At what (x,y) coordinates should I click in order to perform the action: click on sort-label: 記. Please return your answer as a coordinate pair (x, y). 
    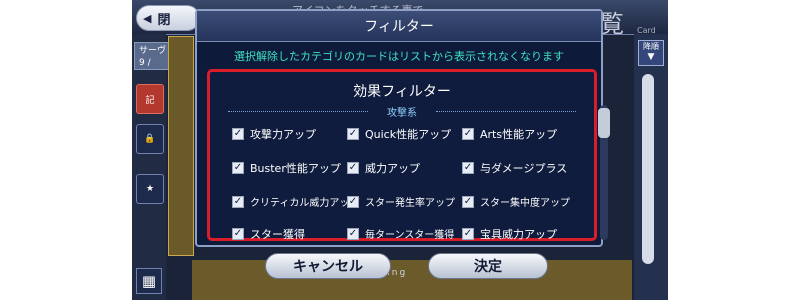
    Looking at the image, I should click on (150, 100).